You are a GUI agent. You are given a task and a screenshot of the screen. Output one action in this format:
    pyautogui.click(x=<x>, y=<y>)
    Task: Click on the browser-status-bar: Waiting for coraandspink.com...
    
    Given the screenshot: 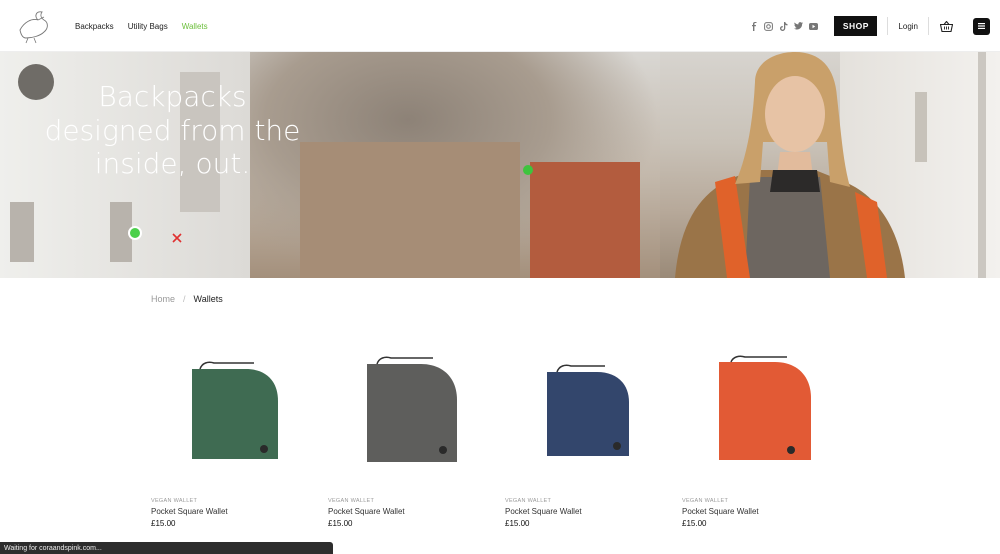 What is the action you would take?
    pyautogui.click(x=166, y=548)
    